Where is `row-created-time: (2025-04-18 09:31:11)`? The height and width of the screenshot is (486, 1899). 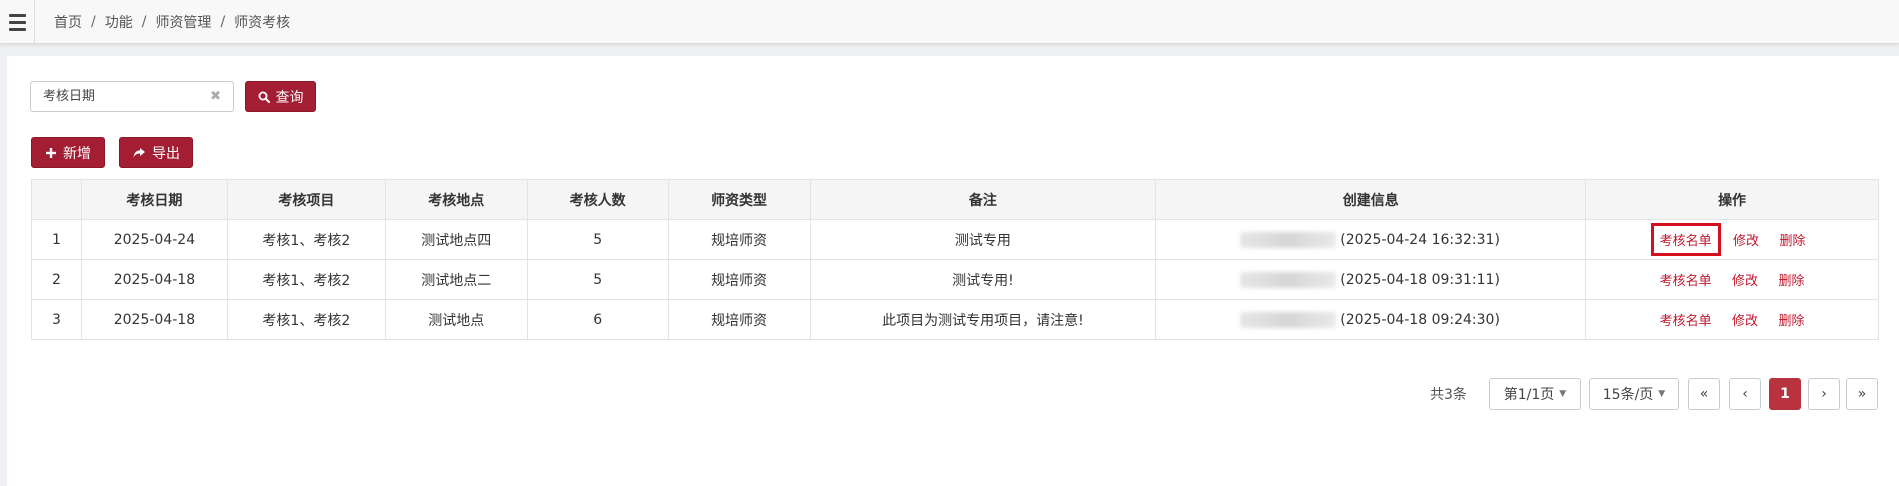 row-created-time: (2025-04-18 09:31:11) is located at coordinates (1420, 279).